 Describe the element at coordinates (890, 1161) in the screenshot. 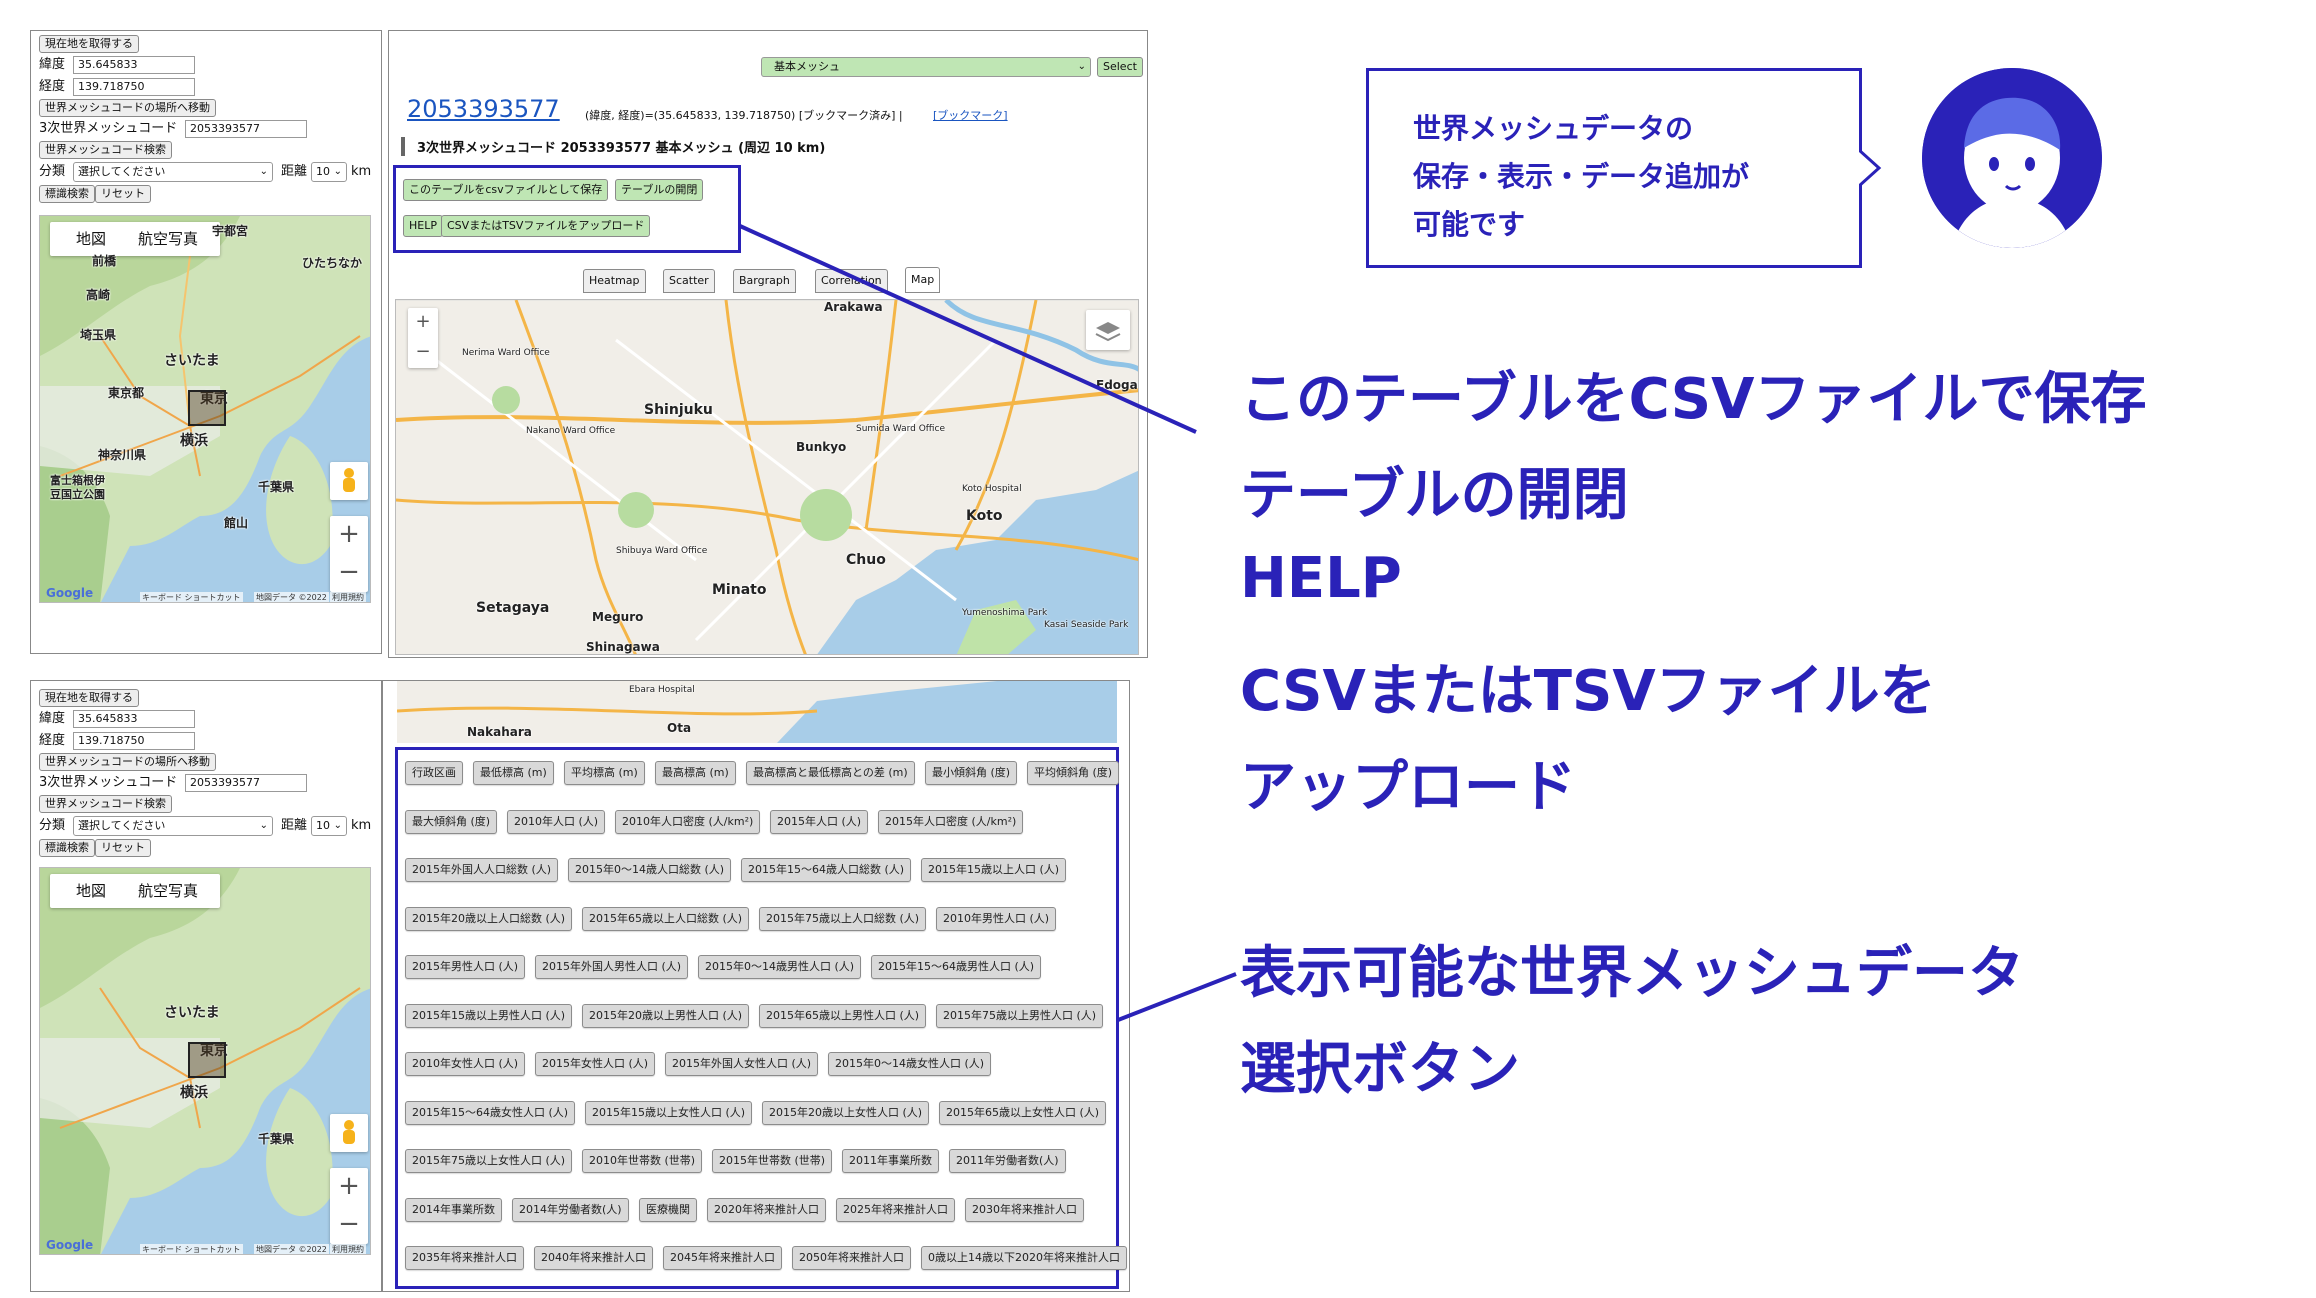

I see `data-select-button: 2011年事業所数` at that location.